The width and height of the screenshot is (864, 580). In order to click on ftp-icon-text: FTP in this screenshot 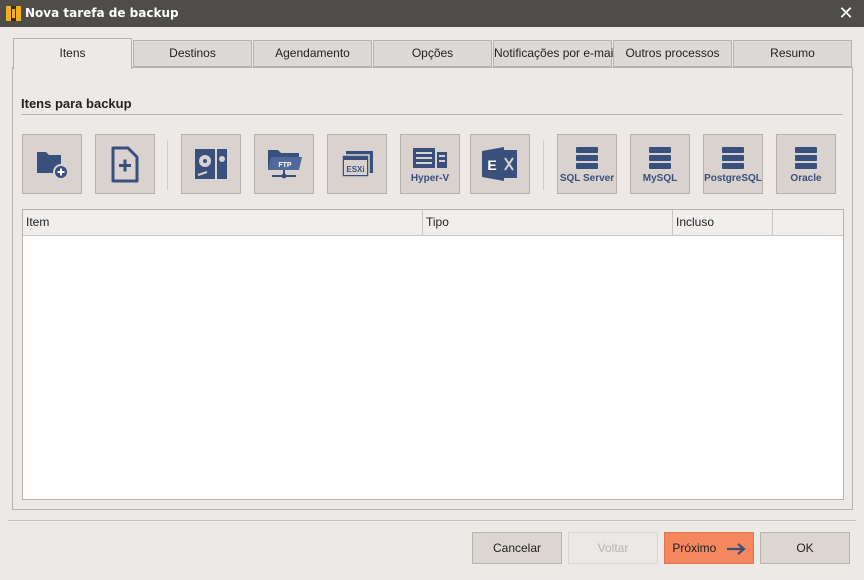, I will do `click(285, 165)`.